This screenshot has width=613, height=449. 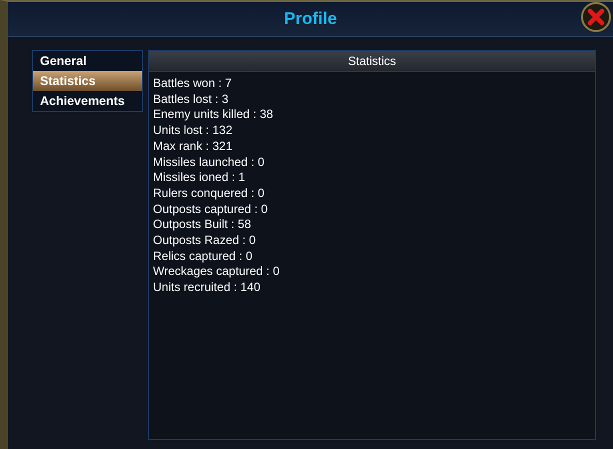 What do you see at coordinates (209, 162) in the screenshot?
I see `stat-line: Missiles launched : 0` at bounding box center [209, 162].